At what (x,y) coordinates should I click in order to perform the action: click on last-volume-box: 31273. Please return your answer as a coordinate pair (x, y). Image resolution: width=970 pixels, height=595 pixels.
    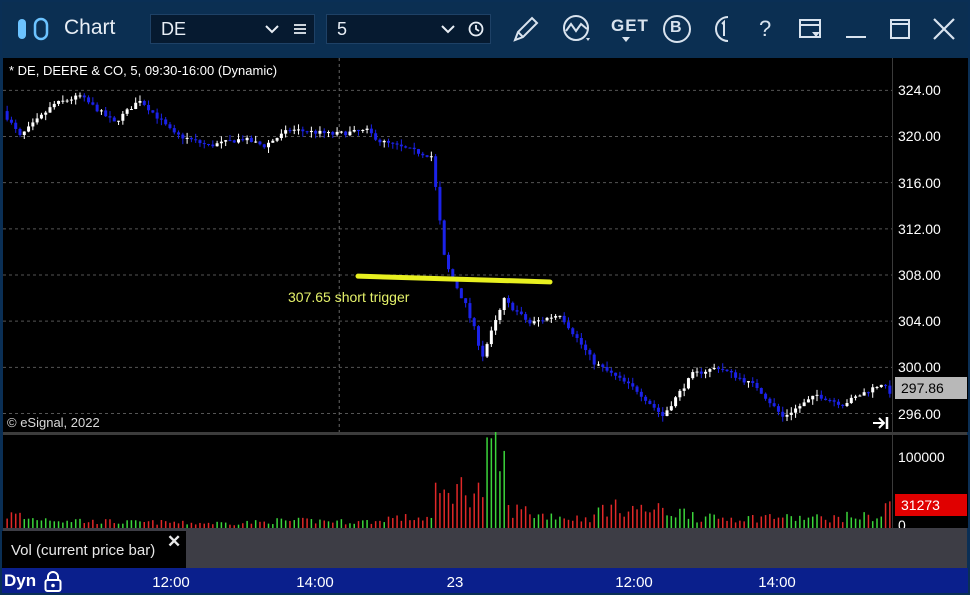
    Looking at the image, I should click on (931, 505).